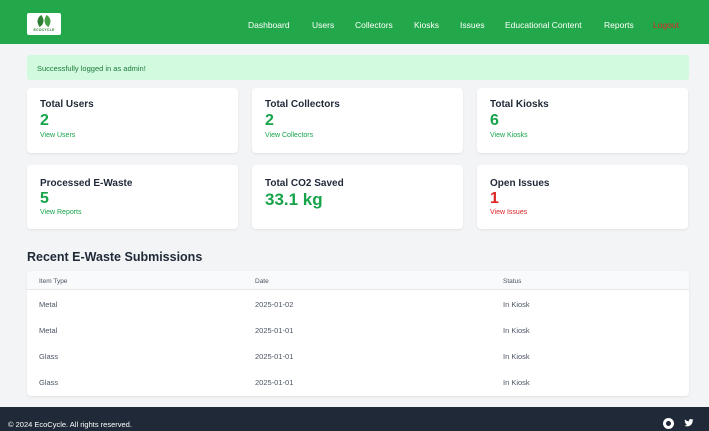 This screenshot has height=431, width=709. What do you see at coordinates (262, 281) in the screenshot?
I see `column-header-date: Date` at bounding box center [262, 281].